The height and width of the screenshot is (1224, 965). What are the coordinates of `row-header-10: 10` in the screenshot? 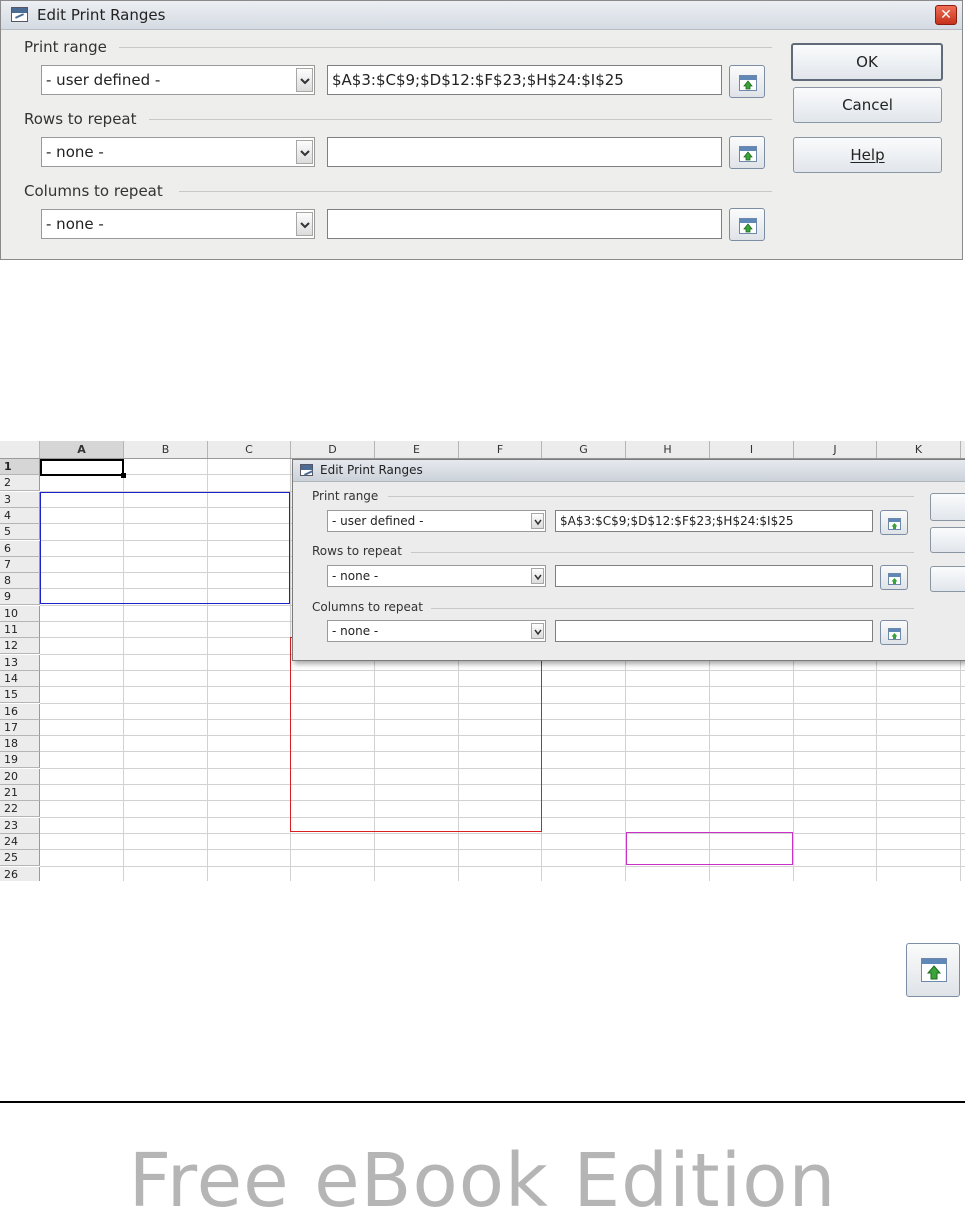 It's located at (20, 614).